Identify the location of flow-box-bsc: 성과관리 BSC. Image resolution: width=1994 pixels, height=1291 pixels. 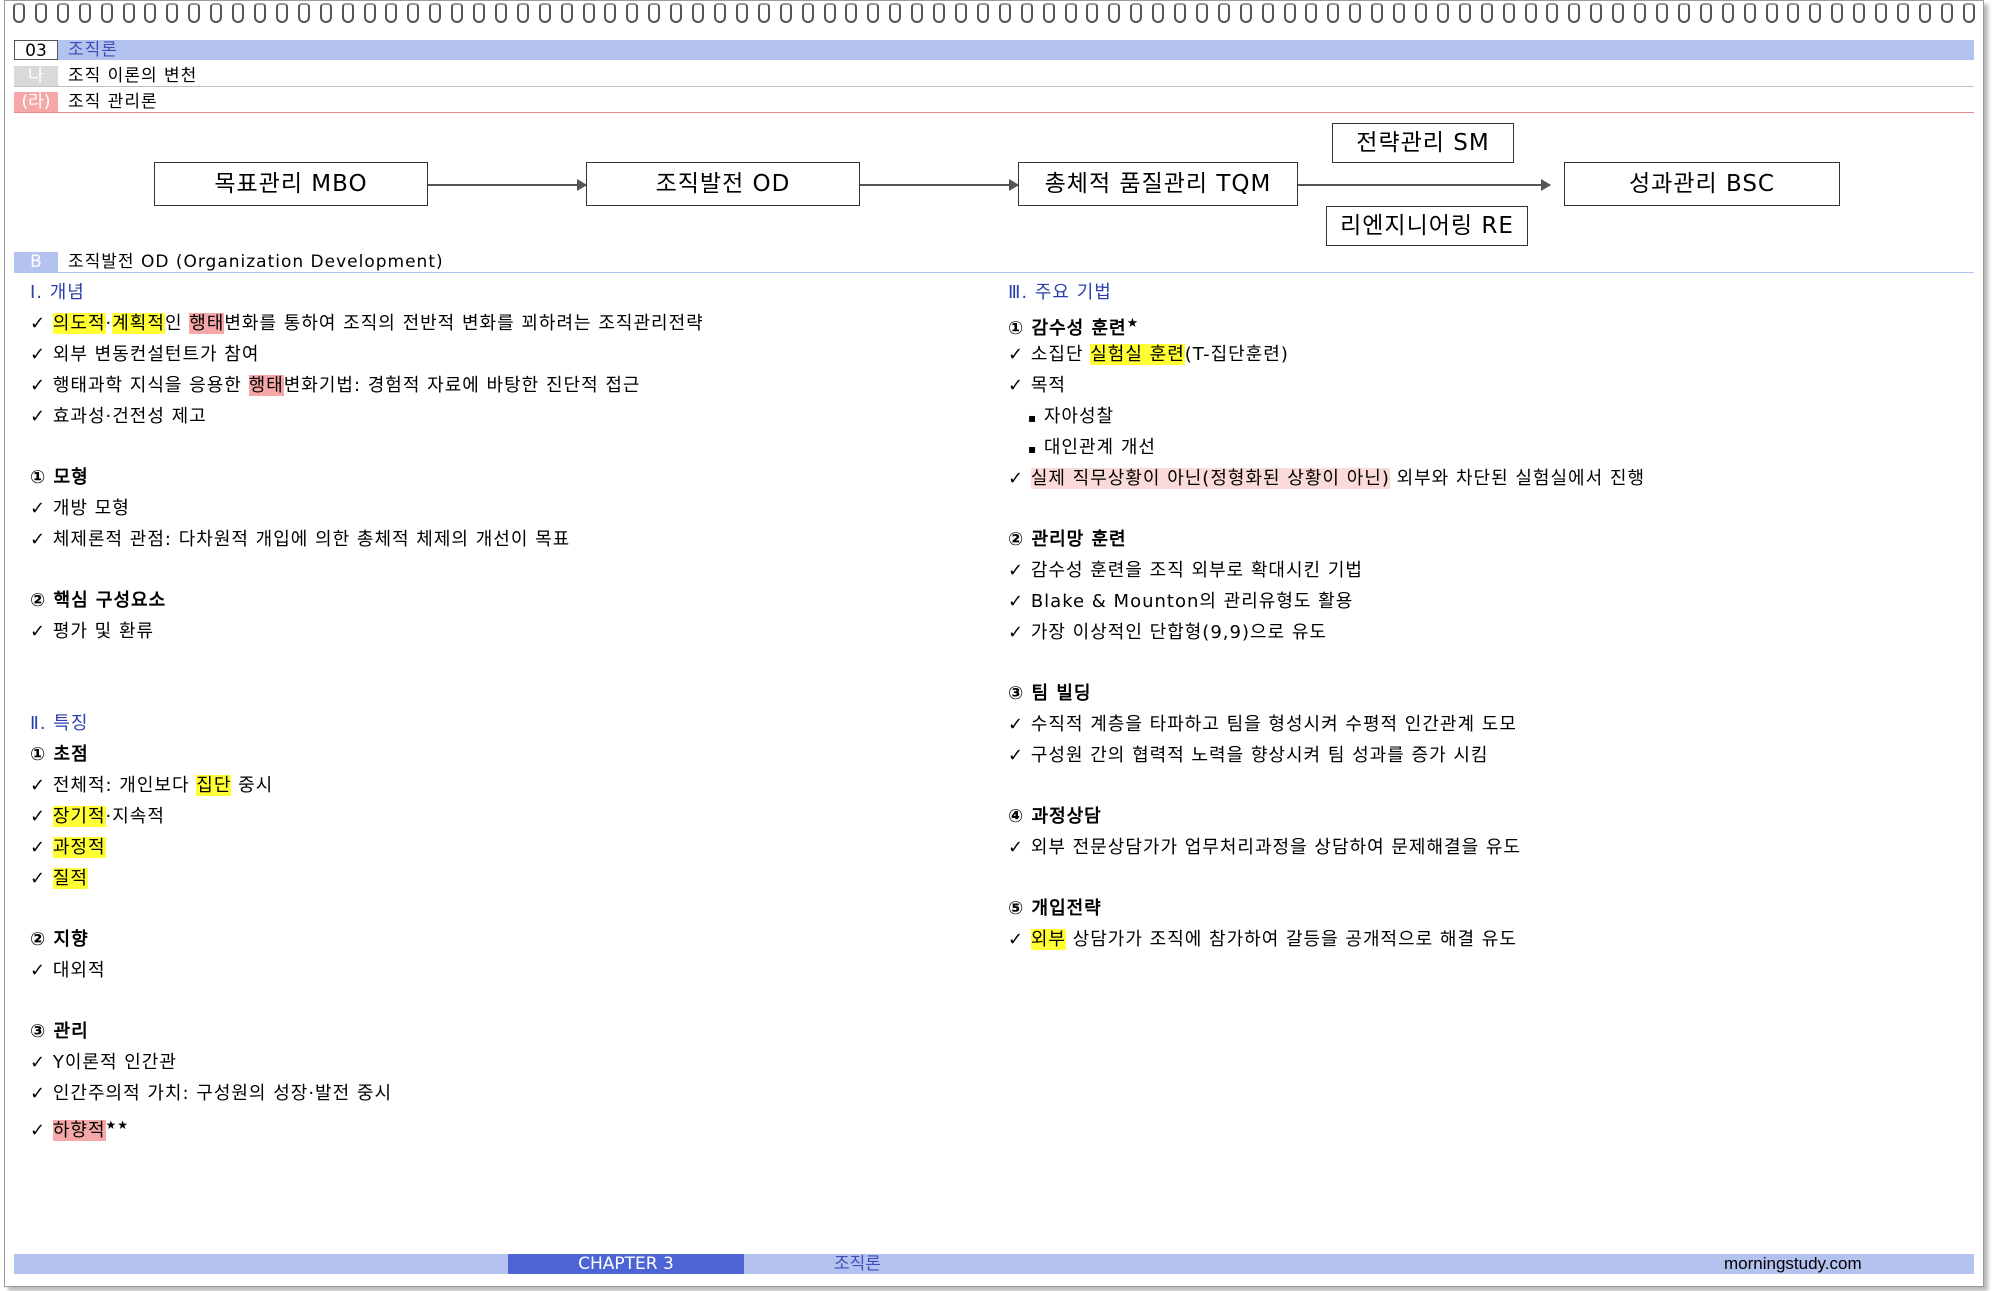
(1702, 184).